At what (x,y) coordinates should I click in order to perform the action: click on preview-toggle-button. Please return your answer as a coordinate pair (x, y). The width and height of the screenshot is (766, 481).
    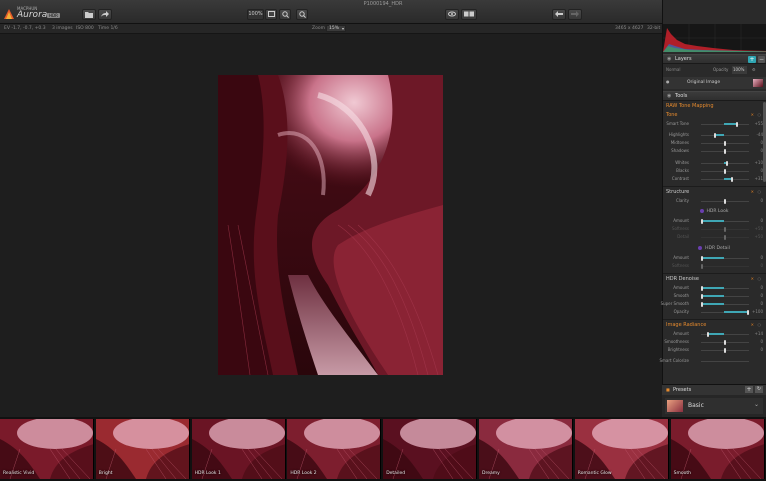
    Looking at the image, I should click on (452, 14).